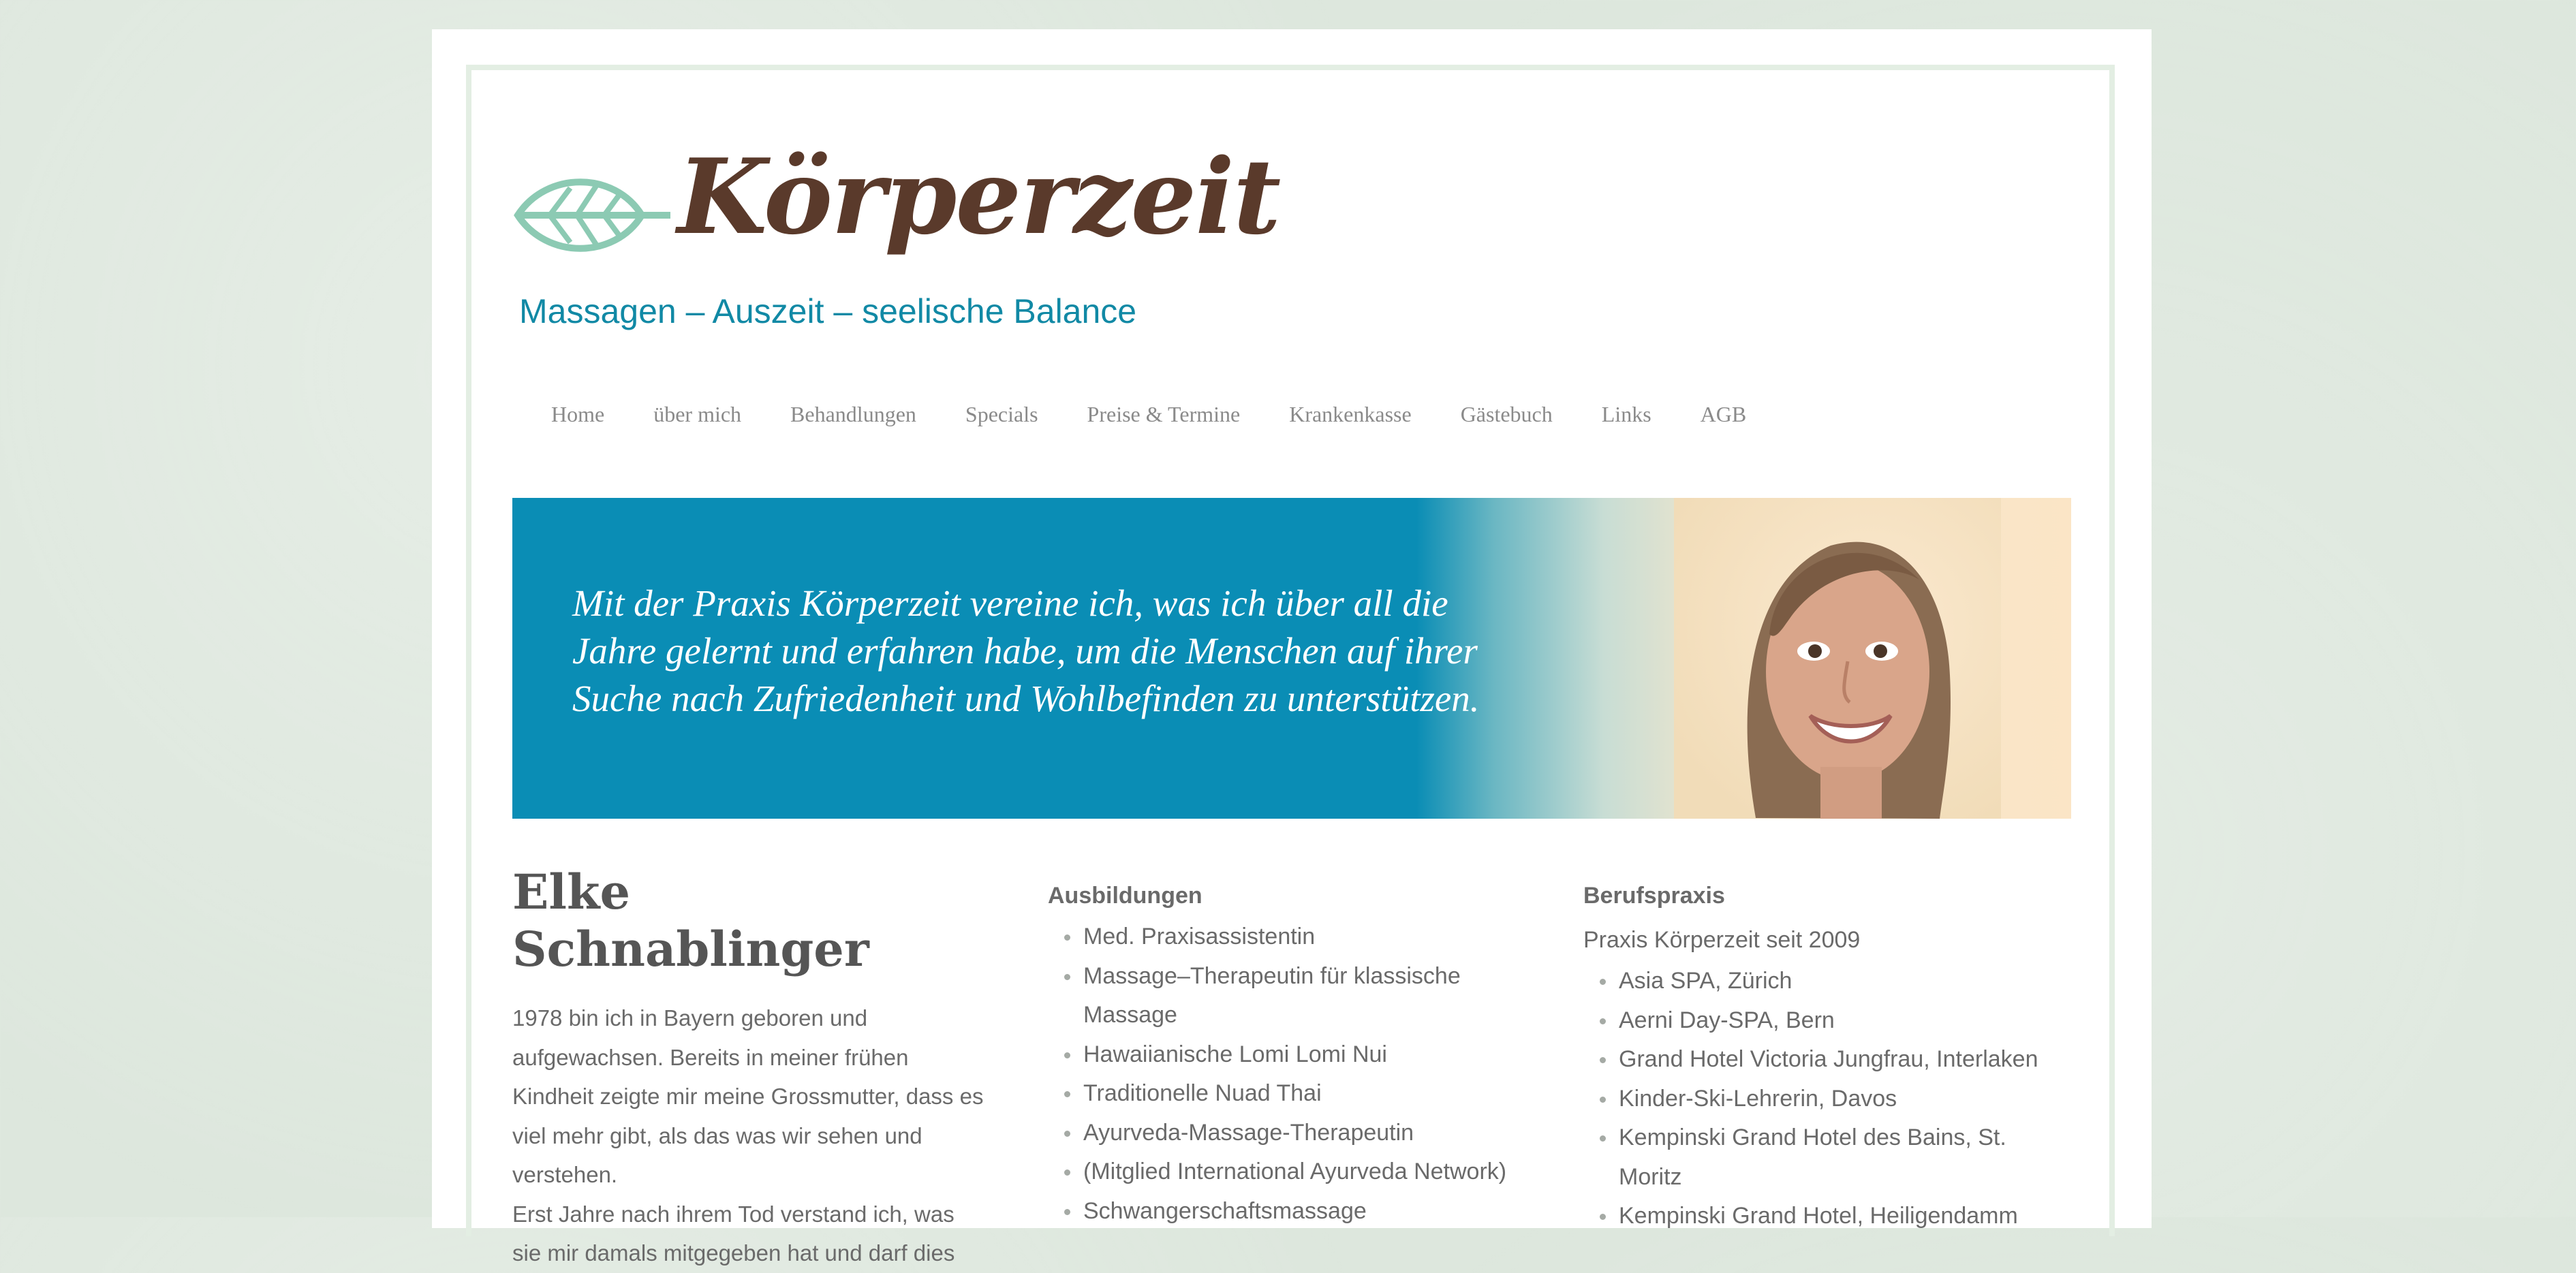 Image resolution: width=2576 pixels, height=1273 pixels. What do you see at coordinates (979, 196) in the screenshot?
I see `logo-wordmark: Körperzeit` at bounding box center [979, 196].